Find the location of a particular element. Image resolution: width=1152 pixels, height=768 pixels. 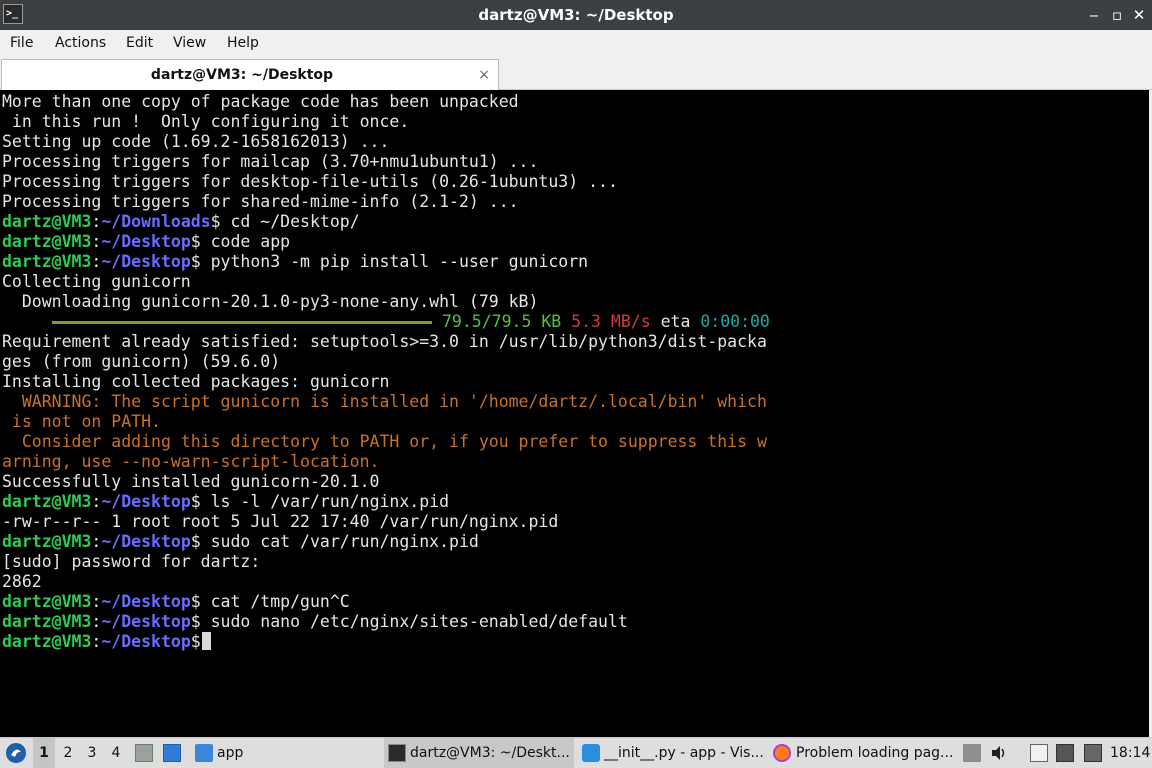

tab-strip: dartz@VM3: ~/Desktop × is located at coordinates (576, 73).